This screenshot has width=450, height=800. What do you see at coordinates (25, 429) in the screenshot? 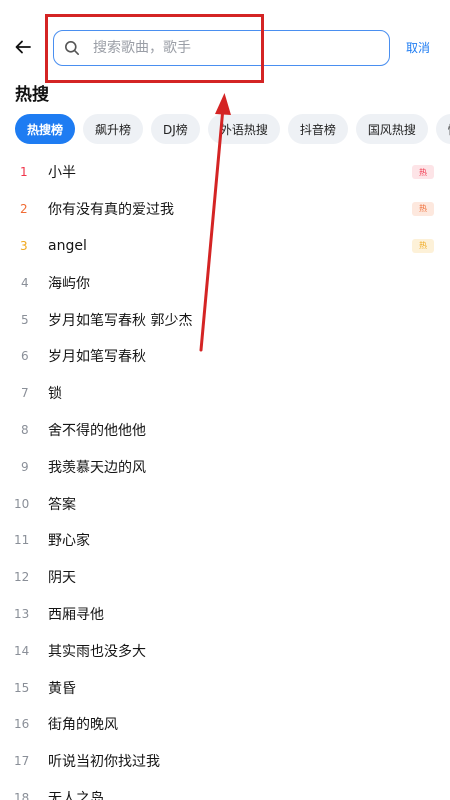
I see `rank-number: 8` at bounding box center [25, 429].